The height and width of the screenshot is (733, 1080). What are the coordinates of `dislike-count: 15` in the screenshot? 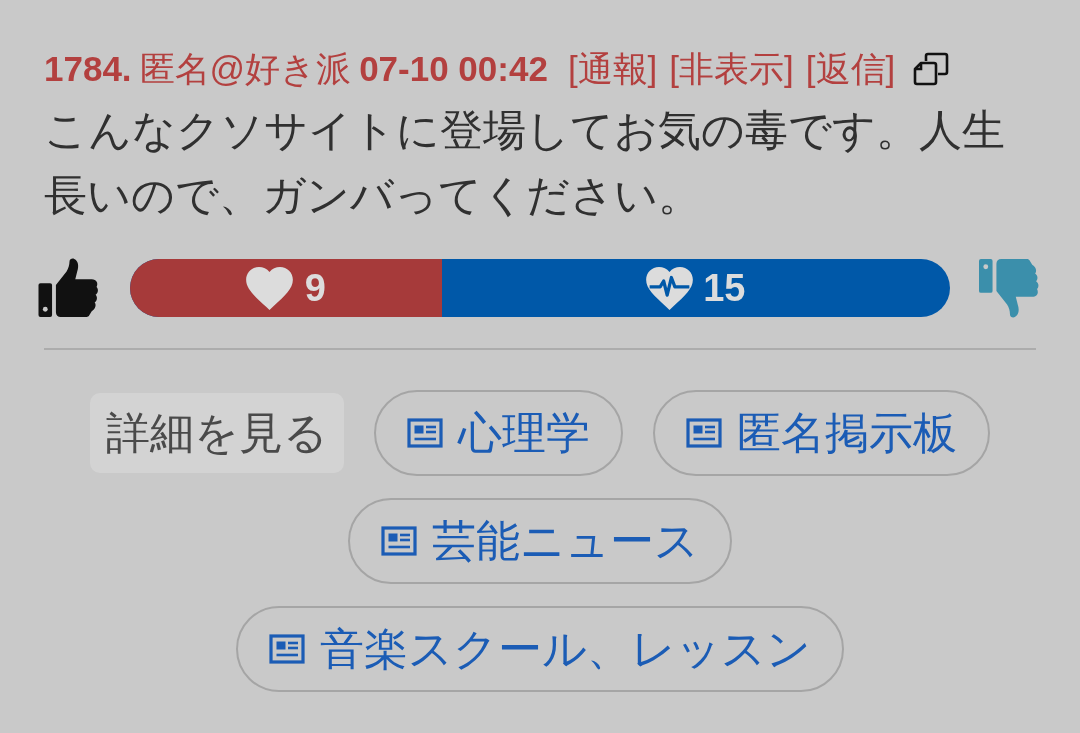 It's located at (724, 288).